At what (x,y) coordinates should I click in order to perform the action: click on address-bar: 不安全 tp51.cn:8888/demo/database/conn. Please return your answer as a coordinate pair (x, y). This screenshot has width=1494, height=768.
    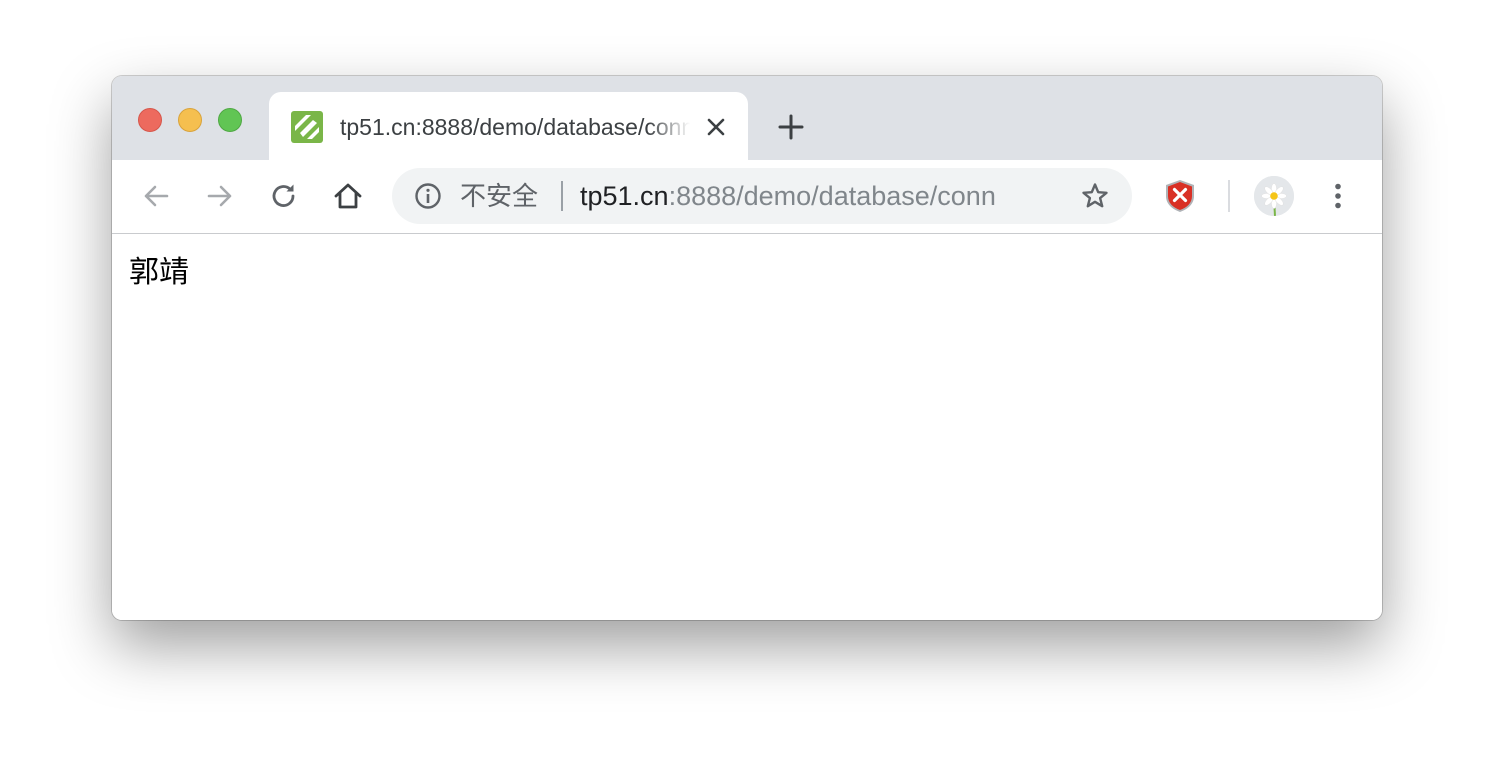
    Looking at the image, I should click on (762, 196).